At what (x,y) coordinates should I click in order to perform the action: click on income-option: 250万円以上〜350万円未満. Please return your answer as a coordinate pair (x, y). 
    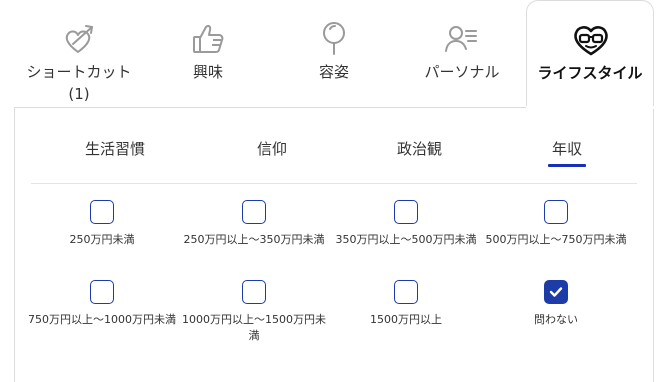
    Looking at the image, I should click on (254, 224).